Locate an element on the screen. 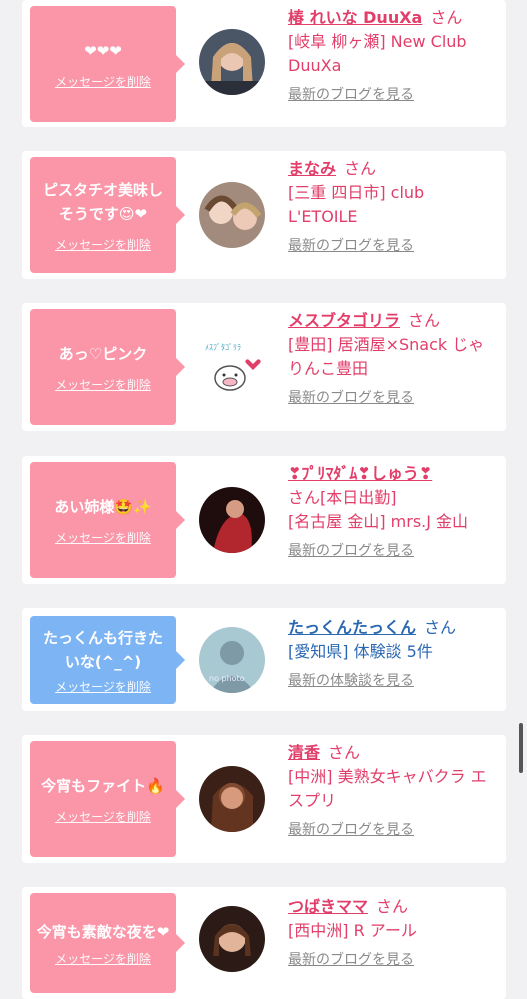  profile-info: 清香 さん [中洲] 美熟女キャバクラ エスプリ 最新のブログを見る is located at coordinates (393, 790).